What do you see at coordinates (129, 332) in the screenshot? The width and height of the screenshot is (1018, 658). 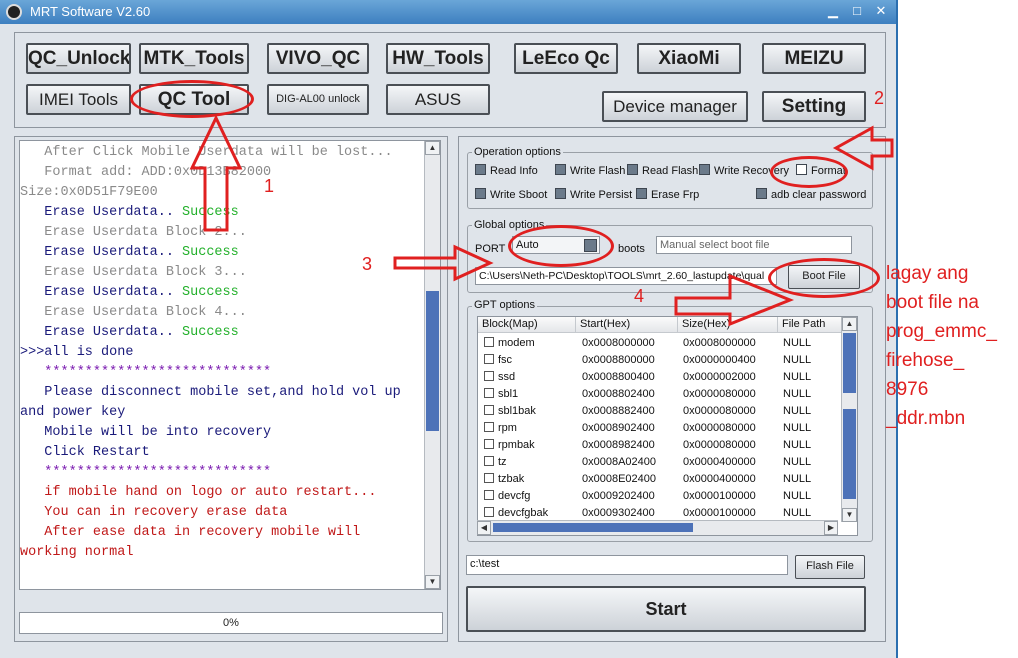 I see `log-line: Erase Userdata.. Success` at bounding box center [129, 332].